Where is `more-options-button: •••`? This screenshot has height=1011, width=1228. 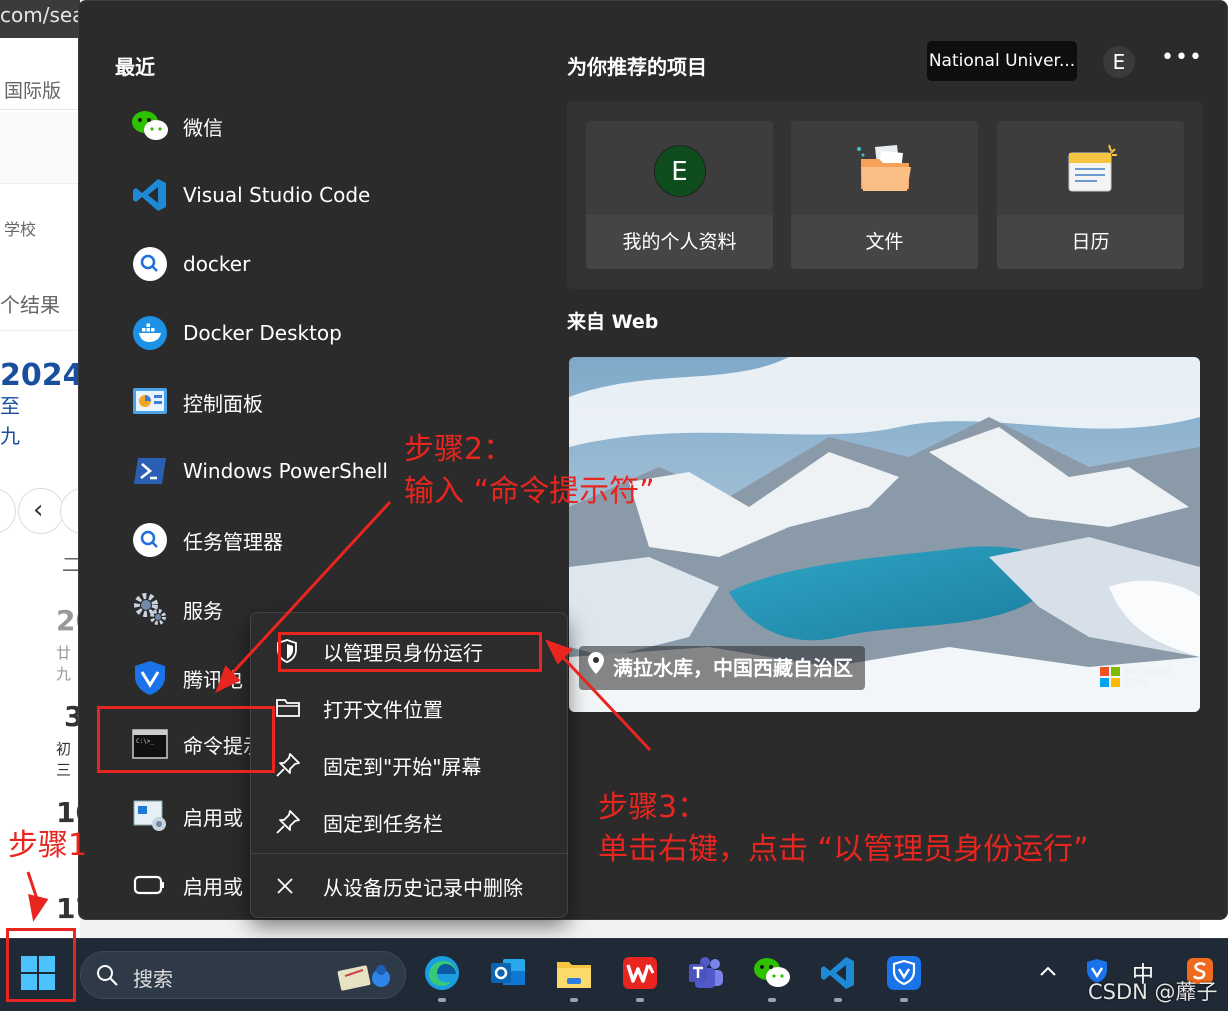
more-options-button: ••• is located at coordinates (1182, 57).